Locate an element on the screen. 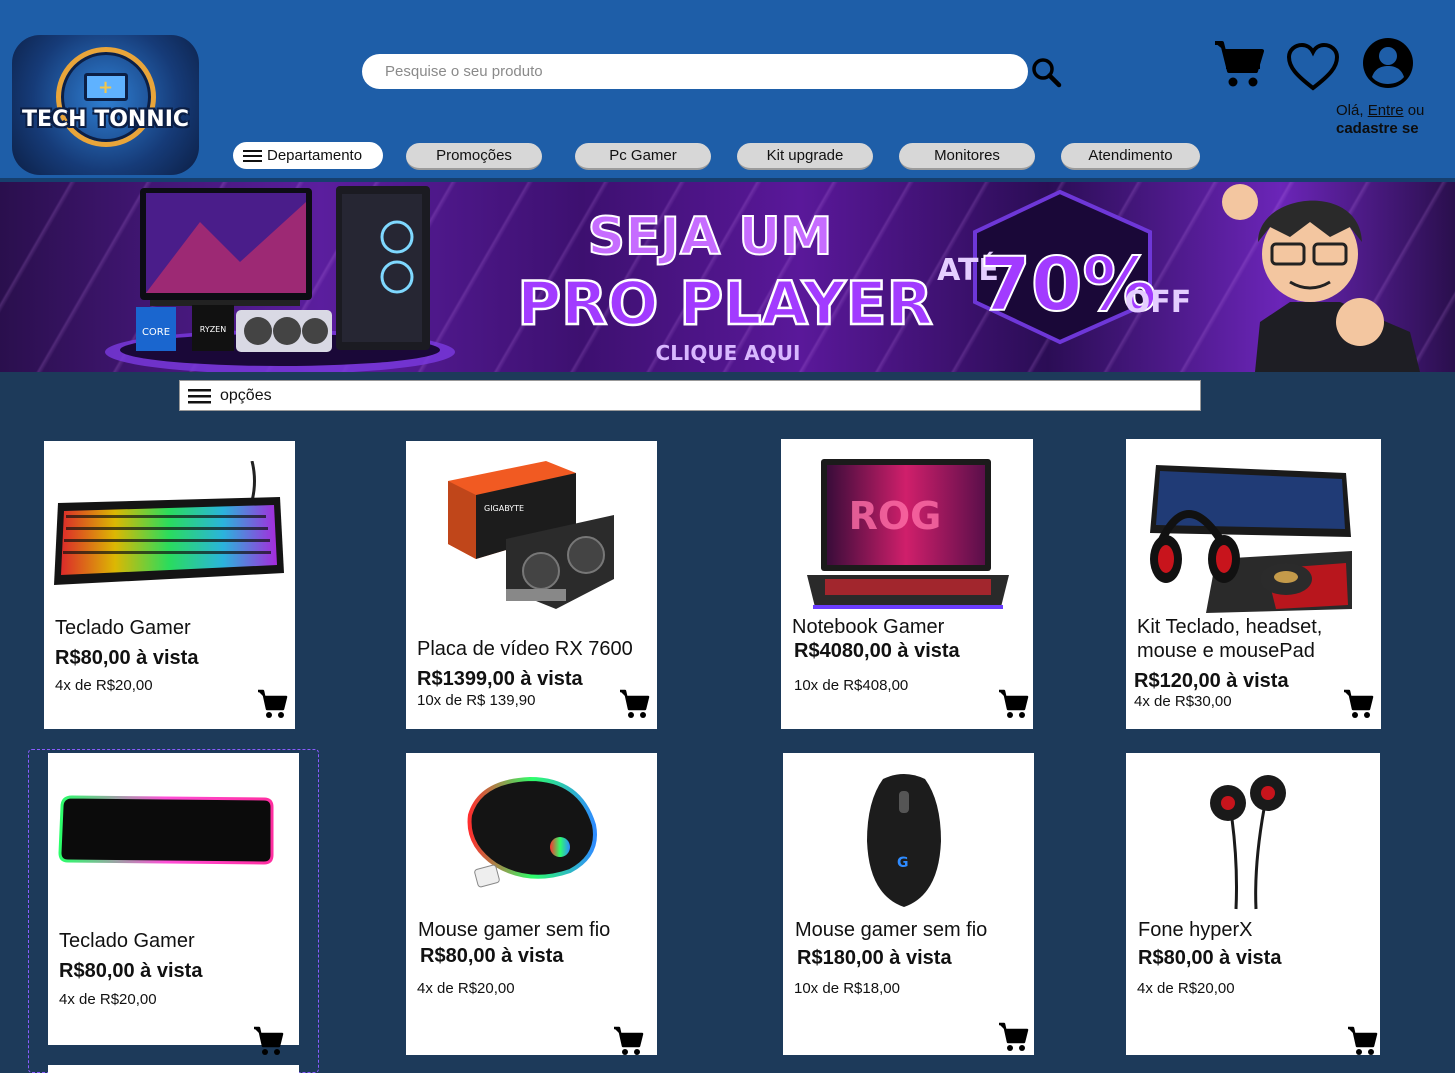 Image resolution: width=1455 pixels, height=1073 pixels. banner-cta: CLIQUE AQUI is located at coordinates (728, 353).